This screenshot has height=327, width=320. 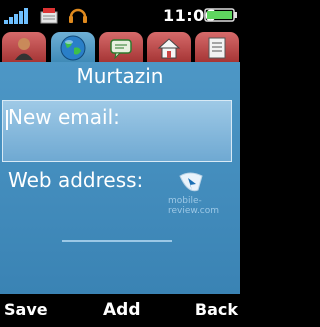 What do you see at coordinates (120, 15) in the screenshot?
I see `status-bar: 11:06` at bounding box center [120, 15].